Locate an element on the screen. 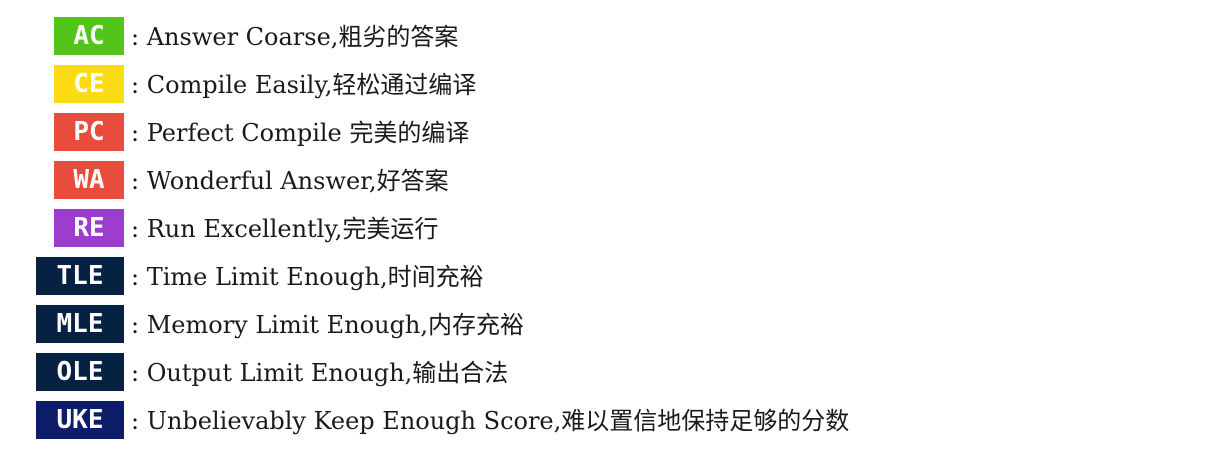  status-badge-mle: MLE is located at coordinates (80, 324).